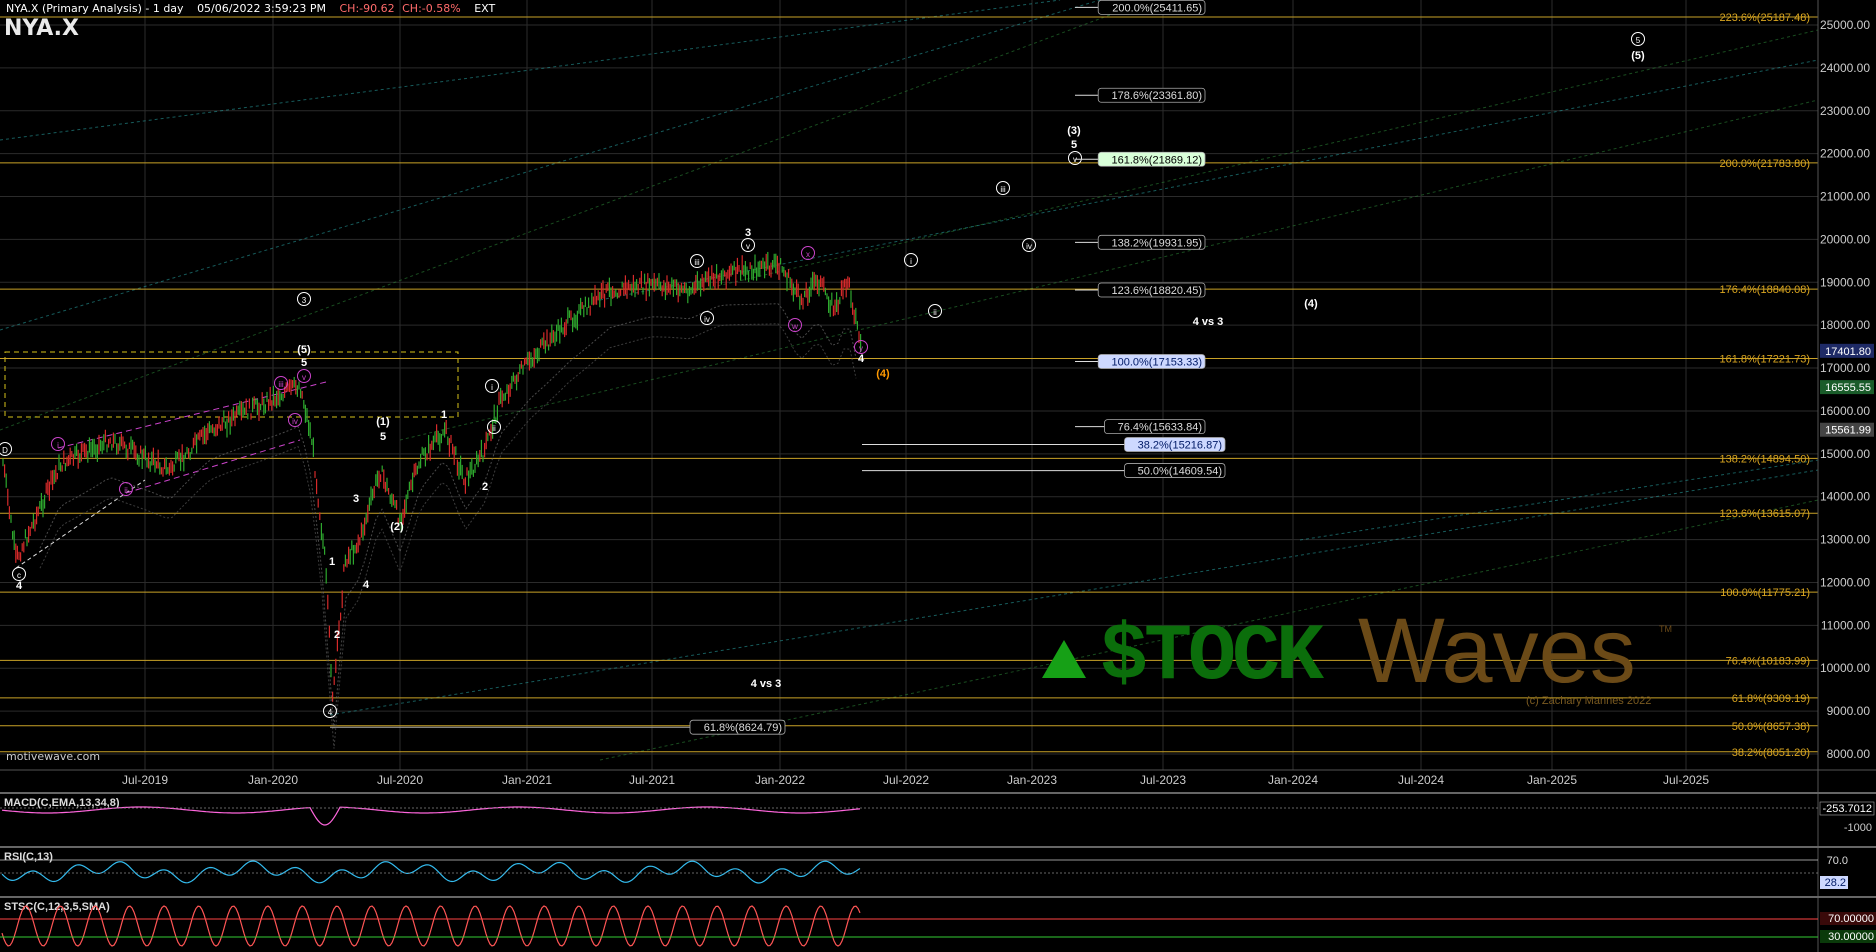 This screenshot has width=1876, height=952. Describe the element at coordinates (19, 575) in the screenshot. I see `wave-label: c` at that location.